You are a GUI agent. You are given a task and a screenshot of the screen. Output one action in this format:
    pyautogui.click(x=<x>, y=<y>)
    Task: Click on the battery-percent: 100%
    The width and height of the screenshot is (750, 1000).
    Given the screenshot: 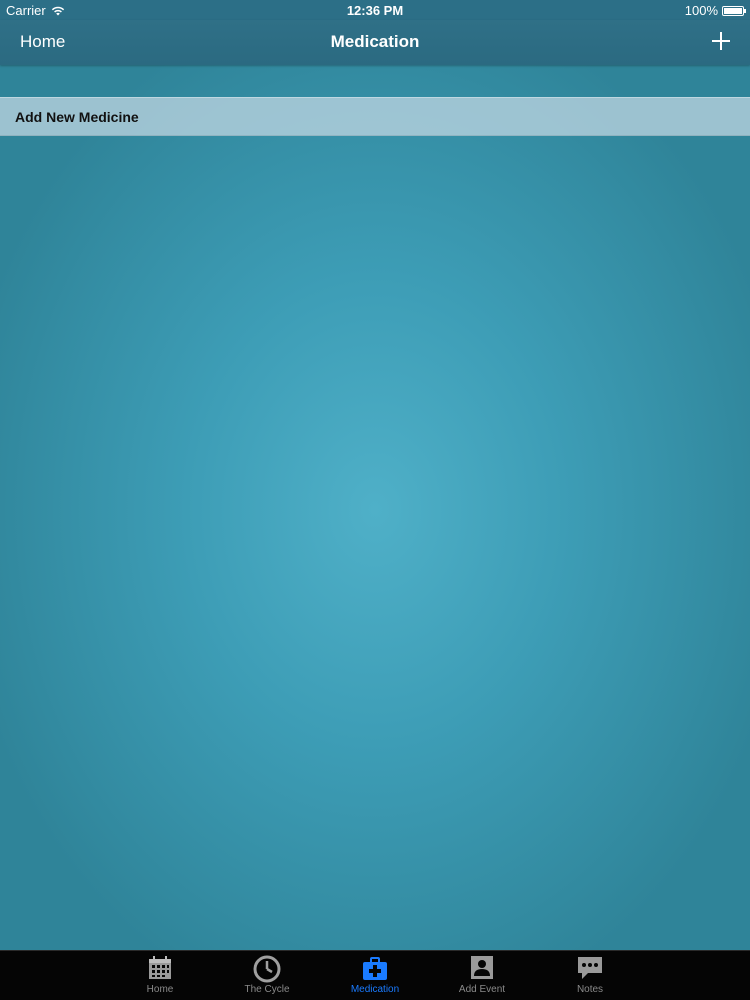 What is the action you would take?
    pyautogui.click(x=701, y=10)
    